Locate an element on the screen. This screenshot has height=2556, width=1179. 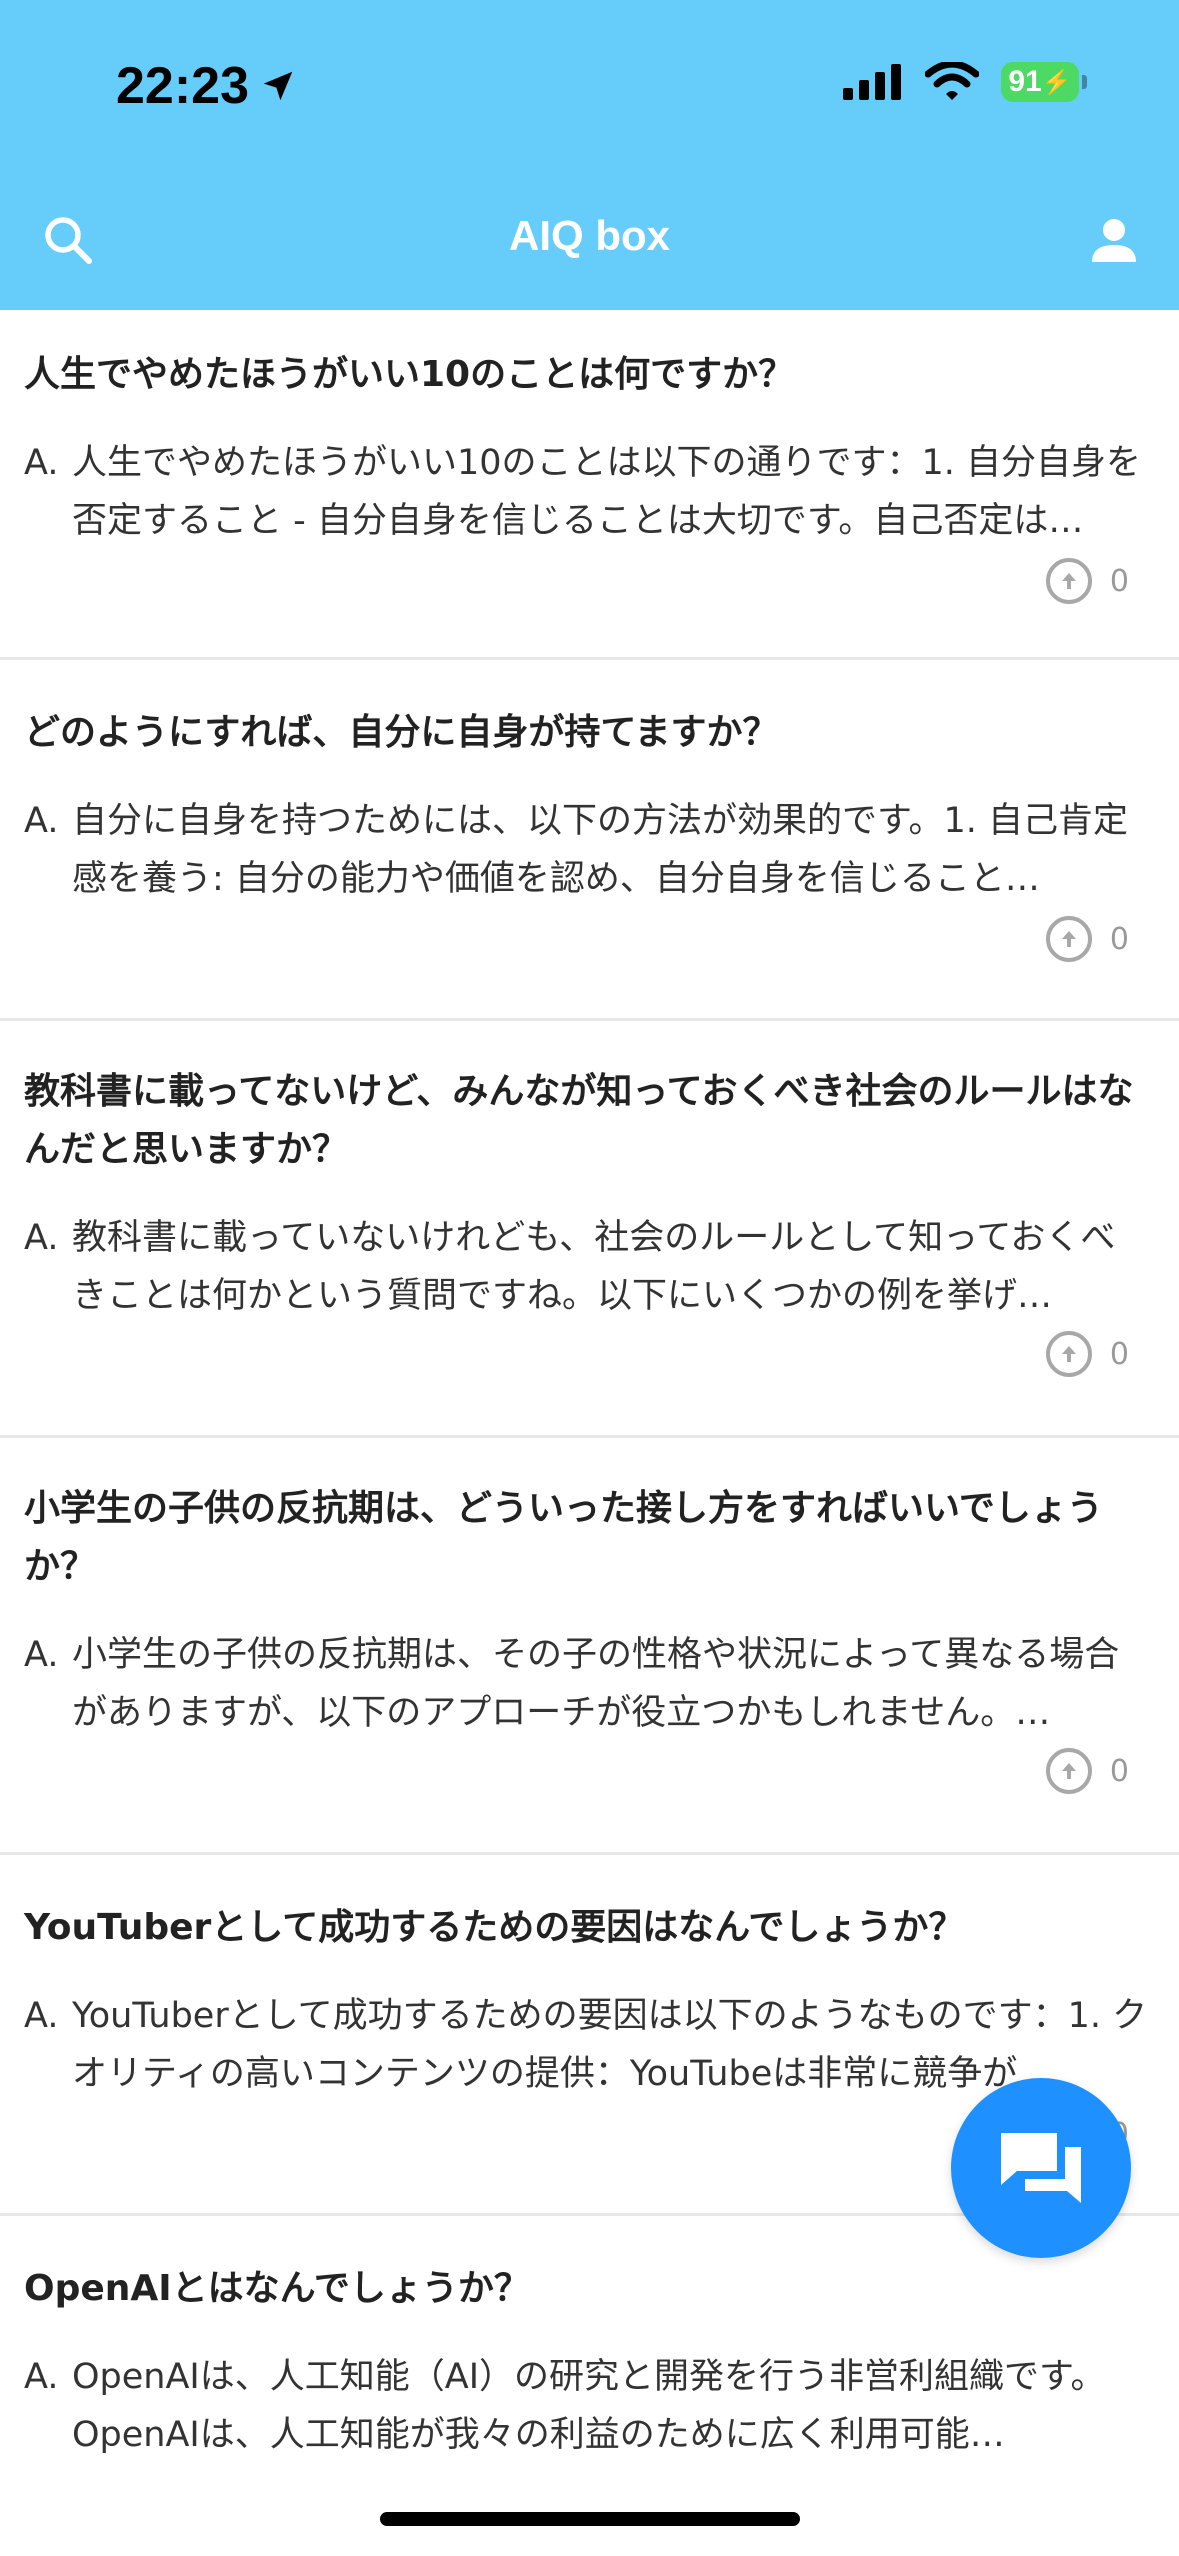
question-title: 教科書に載ってないけど、みんなが知っておくべき社会のルールはなんだと思いますか？ is located at coordinates (579, 1120).